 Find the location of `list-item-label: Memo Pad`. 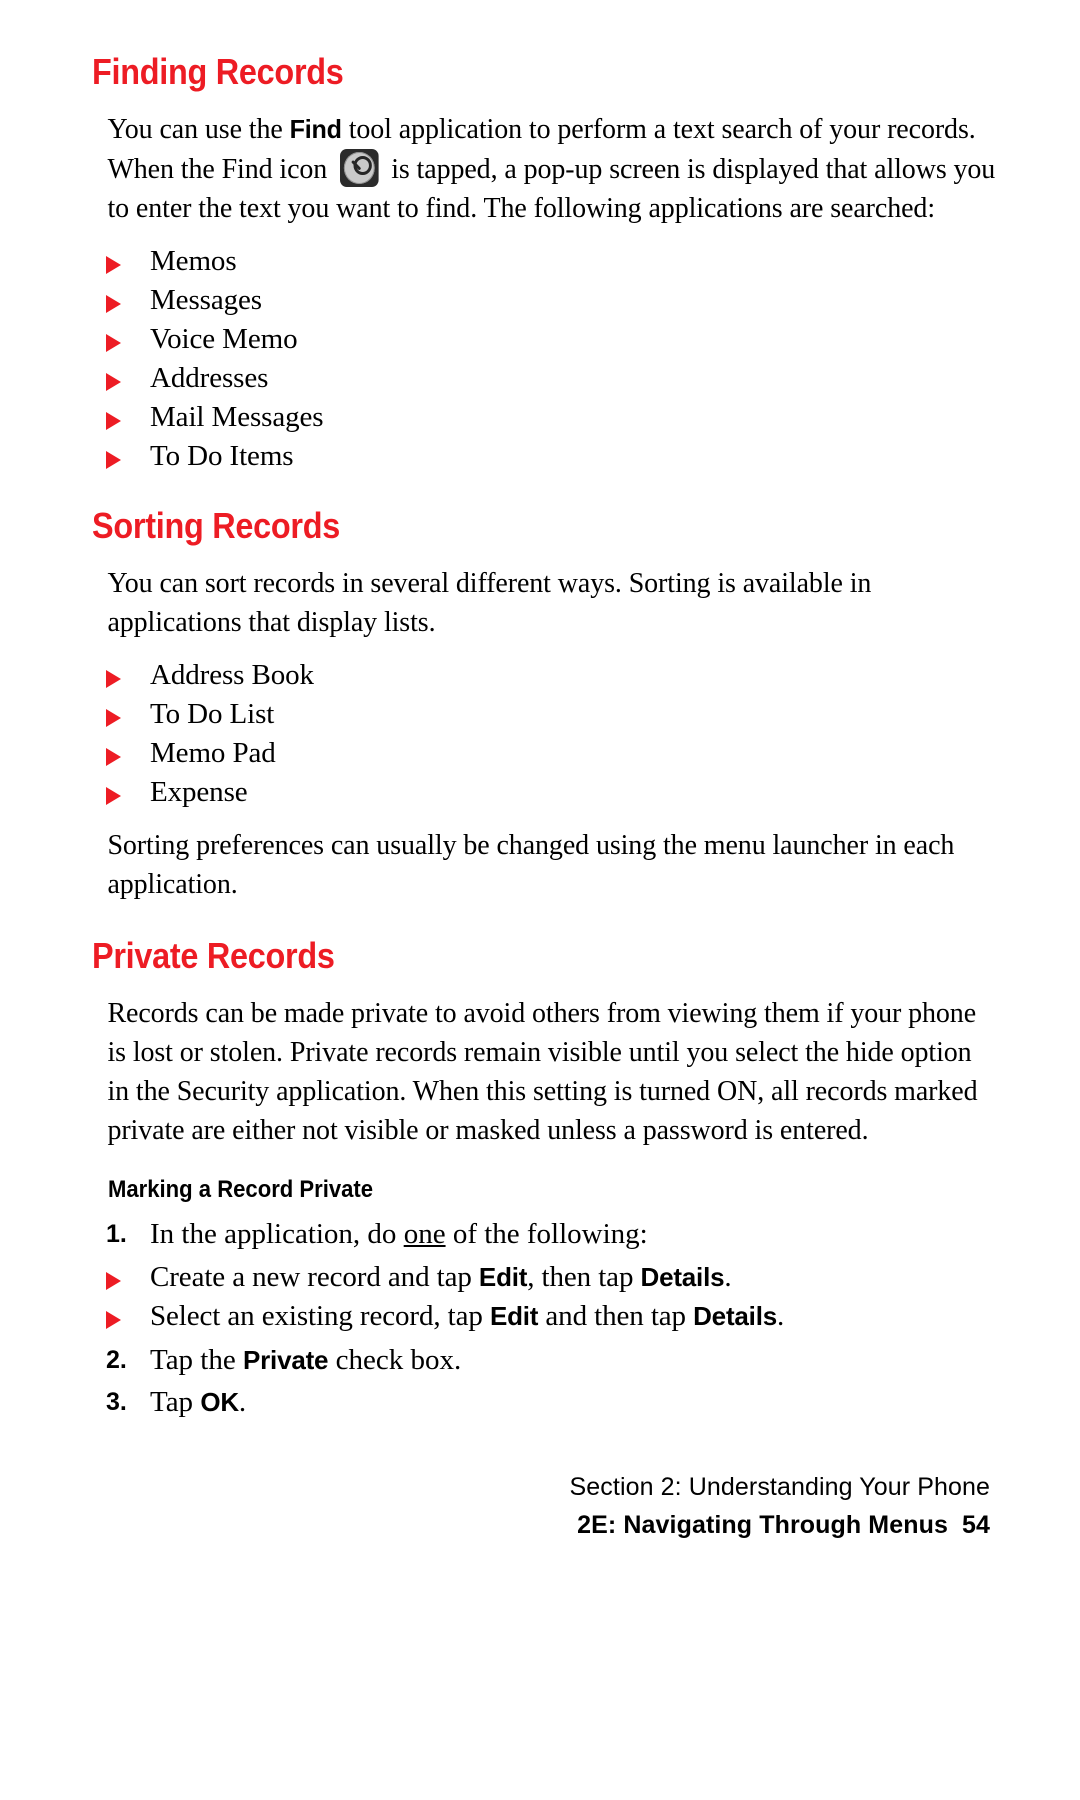

list-item-label: Memo Pad is located at coordinates (213, 753).